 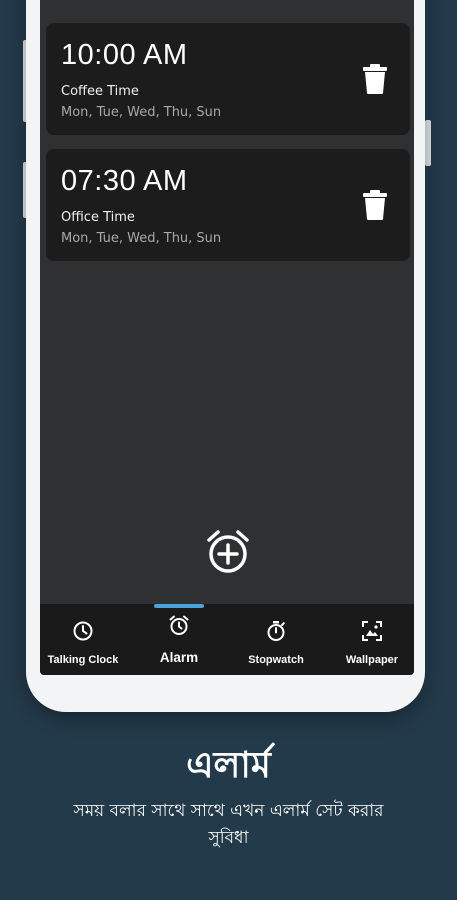 I want to click on nav-item-talking-clock: Talking Clock, so click(x=83, y=639).